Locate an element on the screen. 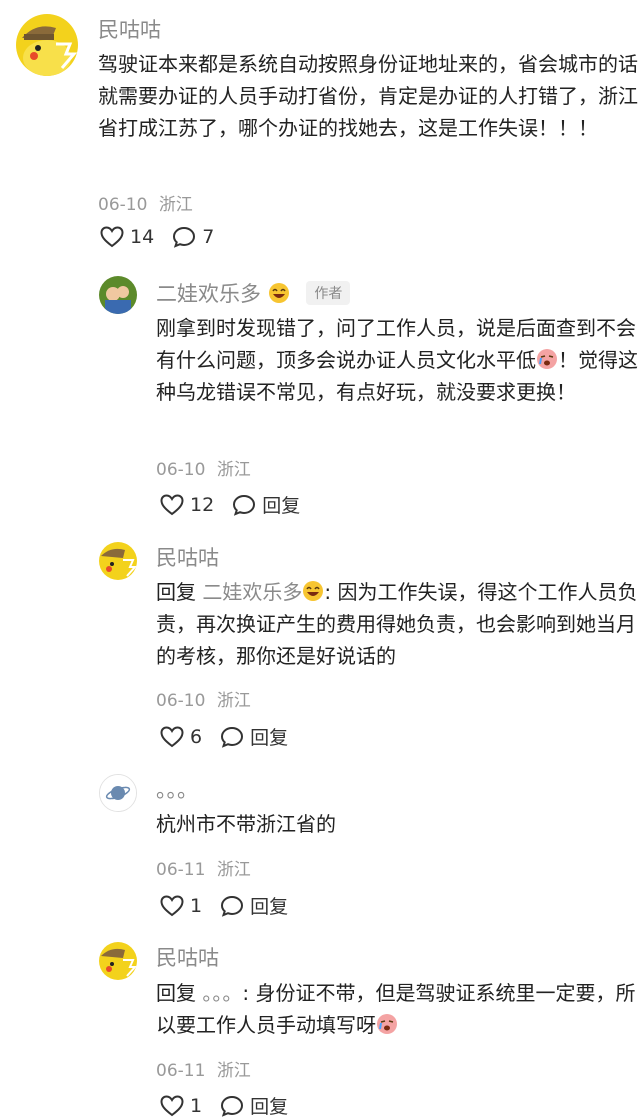 The image size is (643, 1119). reply-to-user: 。。。 is located at coordinates (222, 993).